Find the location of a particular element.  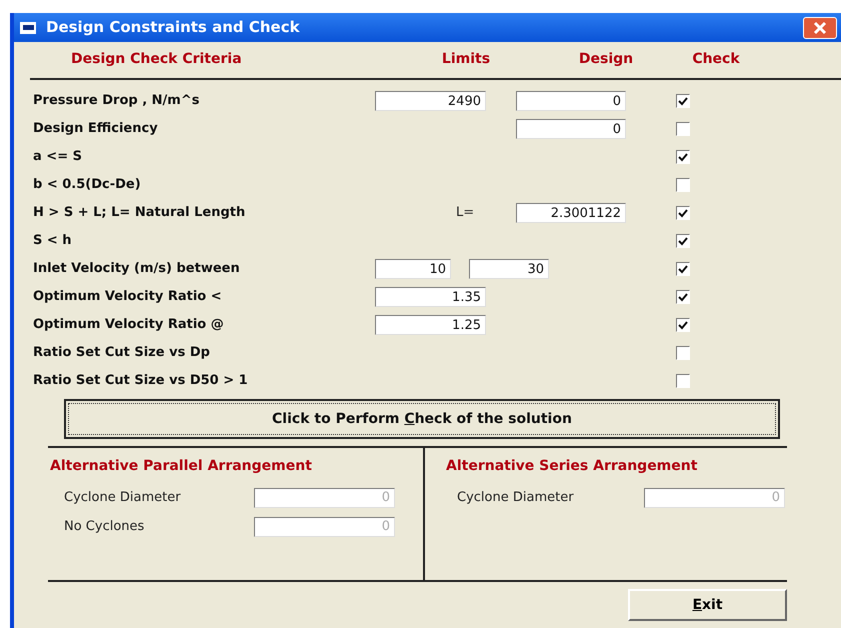

criterion-label: Design Efficiency is located at coordinates (95, 129).